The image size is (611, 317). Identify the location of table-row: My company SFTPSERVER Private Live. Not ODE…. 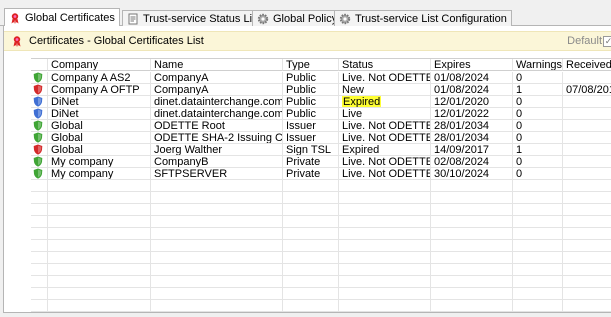
(321, 174).